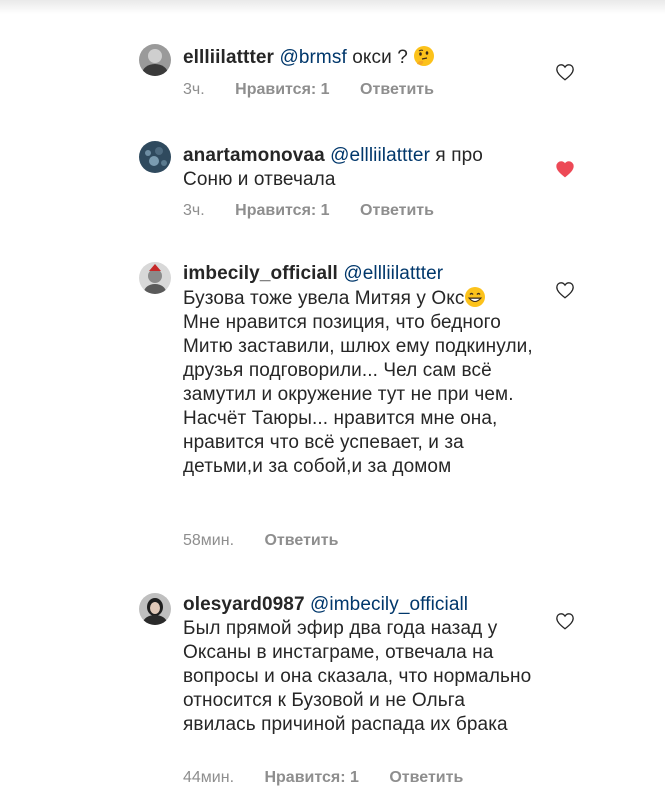  I want to click on username: ellliilattter, so click(228, 57).